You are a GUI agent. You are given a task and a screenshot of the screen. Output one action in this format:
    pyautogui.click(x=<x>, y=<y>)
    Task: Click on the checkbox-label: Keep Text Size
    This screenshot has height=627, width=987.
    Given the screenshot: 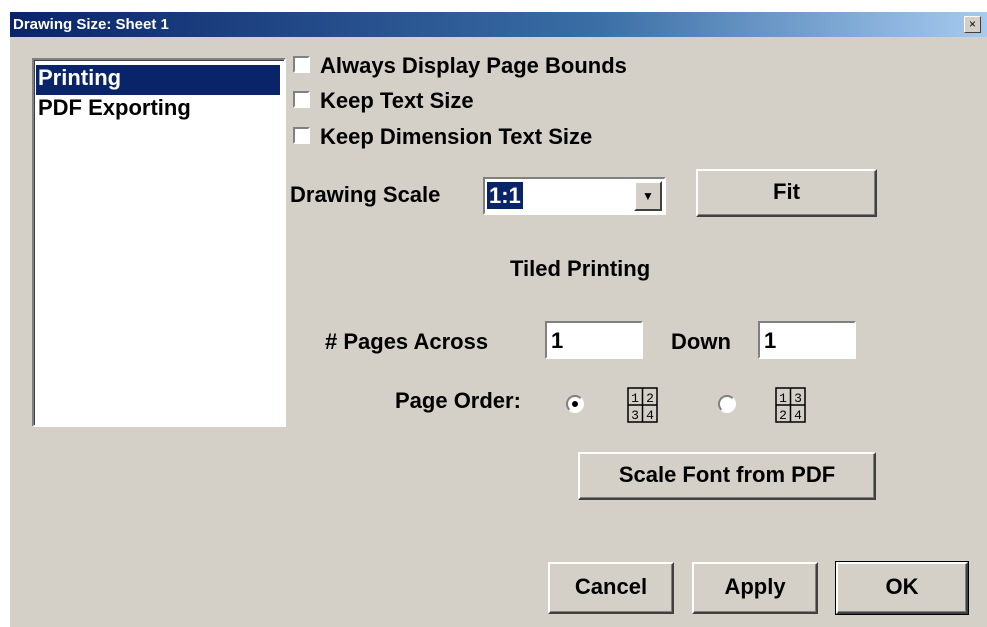 What is the action you would take?
    pyautogui.click(x=397, y=100)
    